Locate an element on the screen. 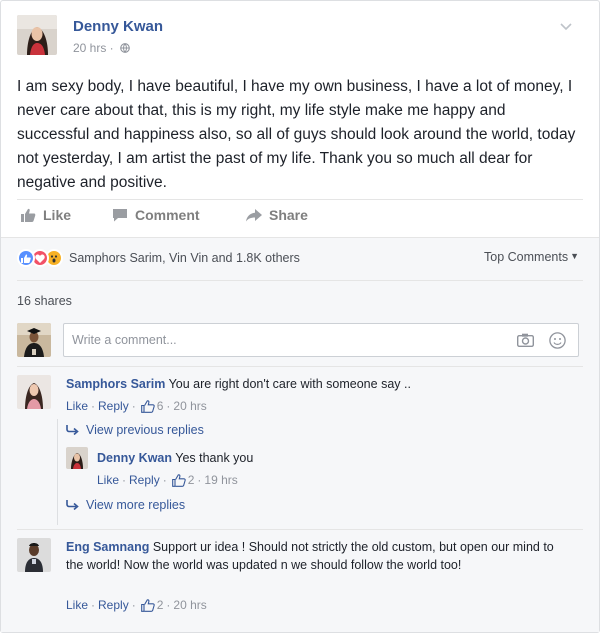 This screenshot has height=633, width=600. comment-sort-dropdown: Top Comments ▼ is located at coordinates (531, 257).